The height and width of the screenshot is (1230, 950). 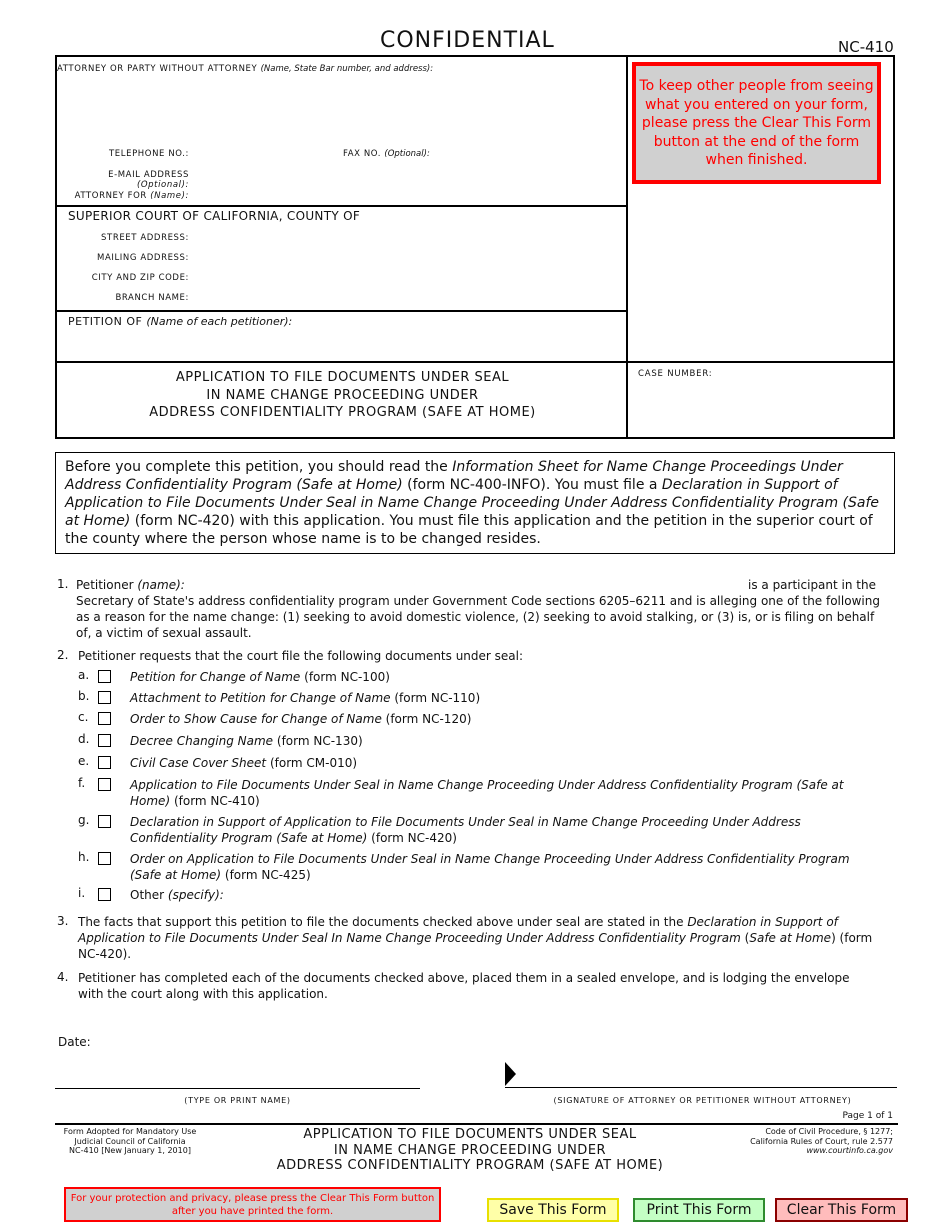 What do you see at coordinates (467, 40) in the screenshot?
I see `confidential-heading: CONFIDENTIAL` at bounding box center [467, 40].